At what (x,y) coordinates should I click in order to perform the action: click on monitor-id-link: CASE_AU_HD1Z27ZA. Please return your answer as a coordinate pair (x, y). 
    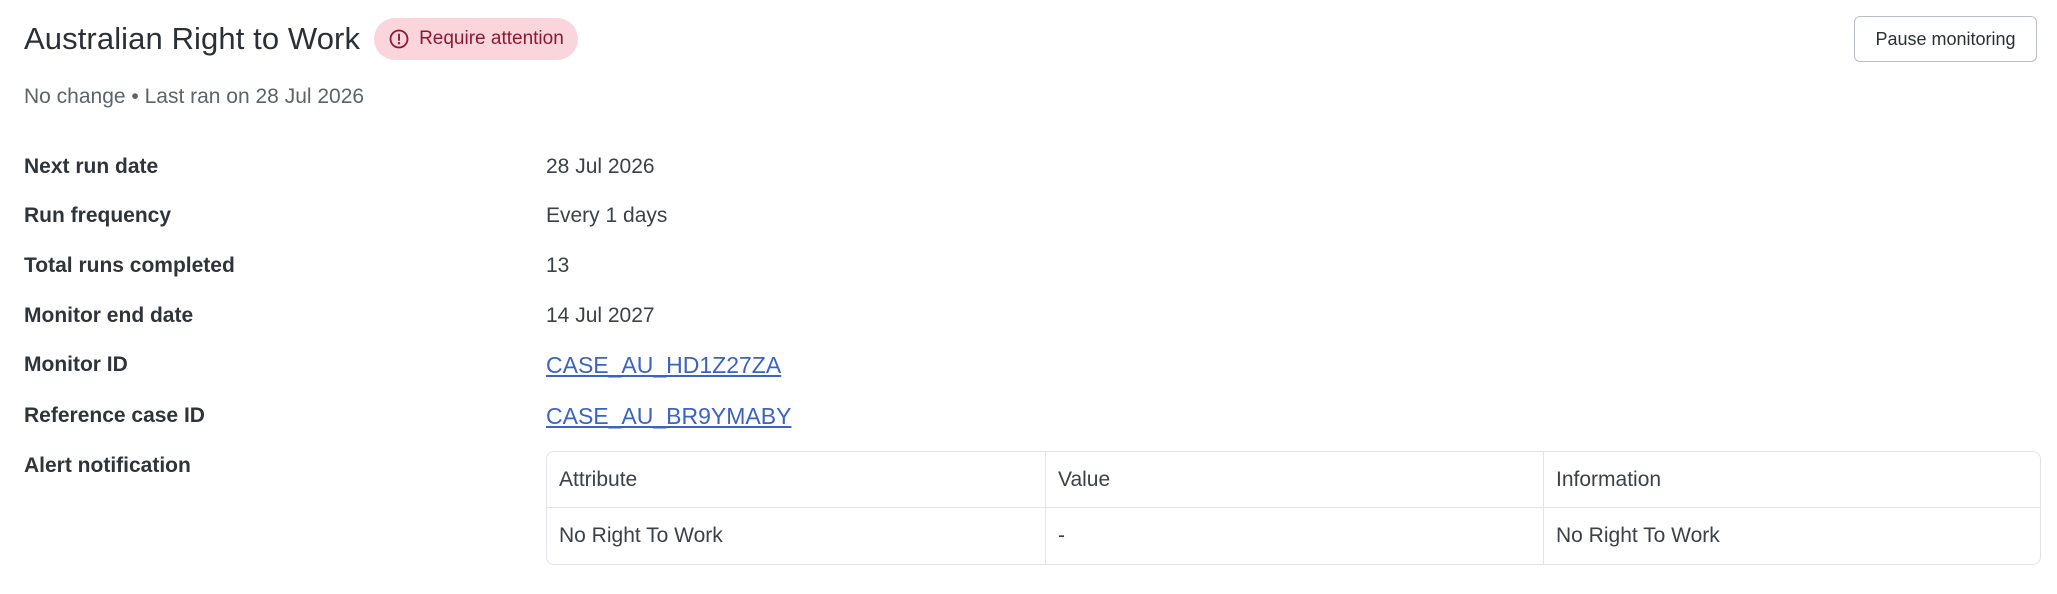
    Looking at the image, I should click on (663, 365).